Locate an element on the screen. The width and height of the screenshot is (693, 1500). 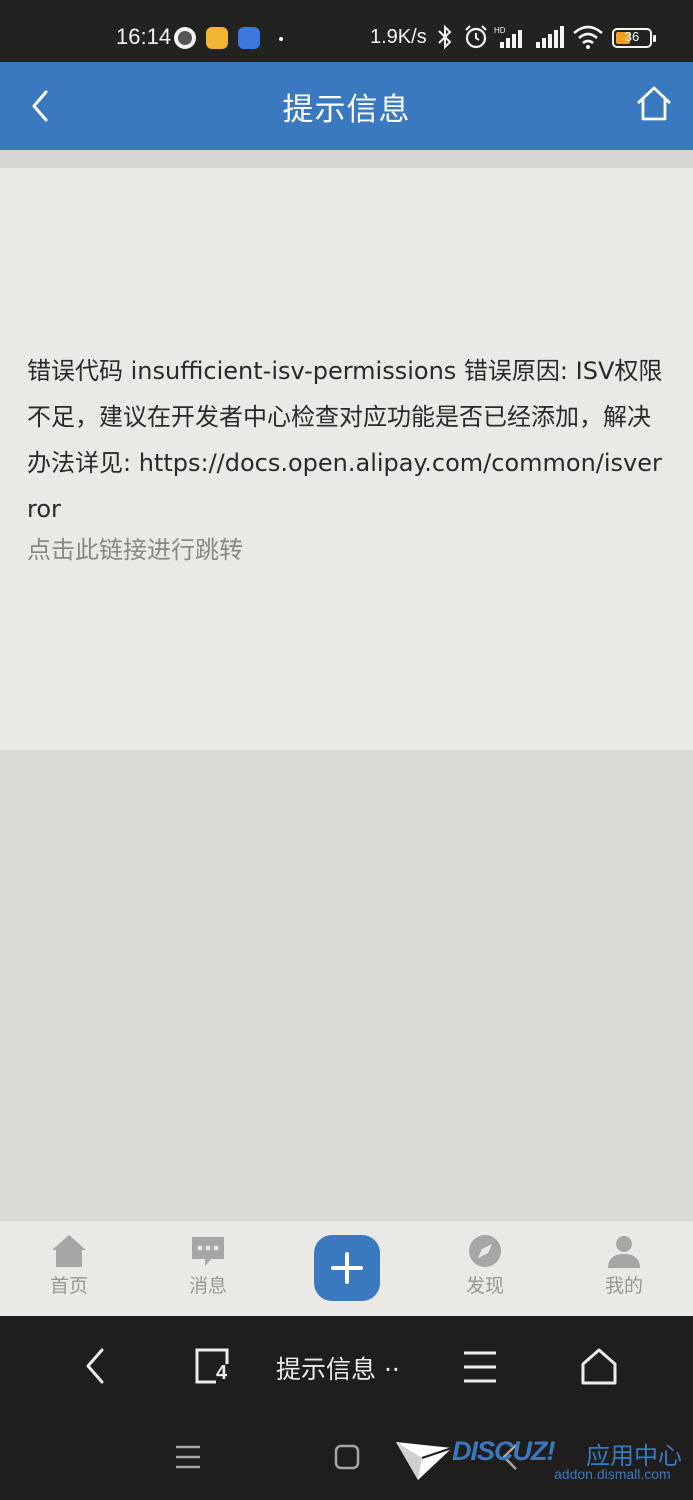
tab-home: 首页 is located at coordinates (69, 1265).